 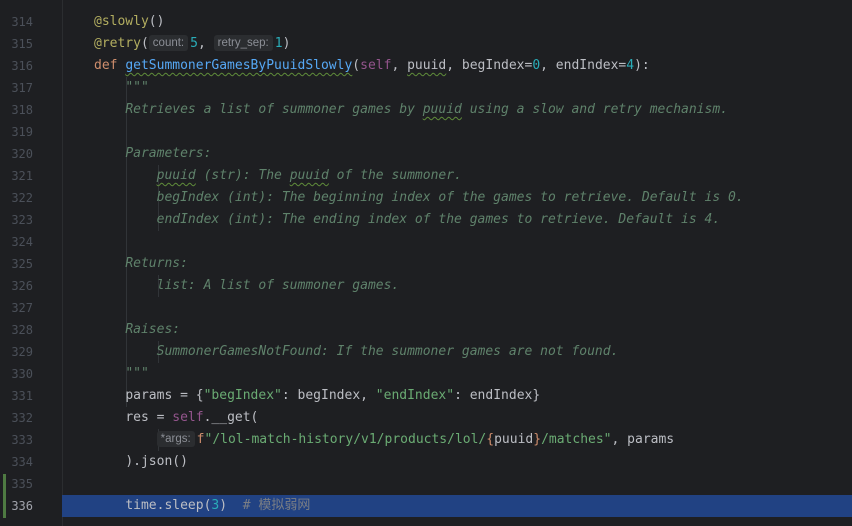 I want to click on code-line-325: Returns:, so click(x=141, y=264).